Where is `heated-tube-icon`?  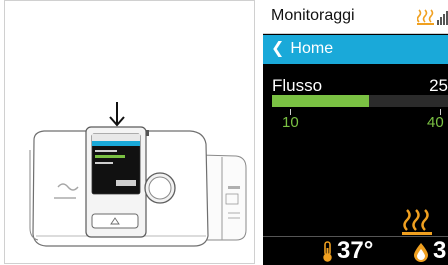 heated-tube-icon is located at coordinates (417, 222).